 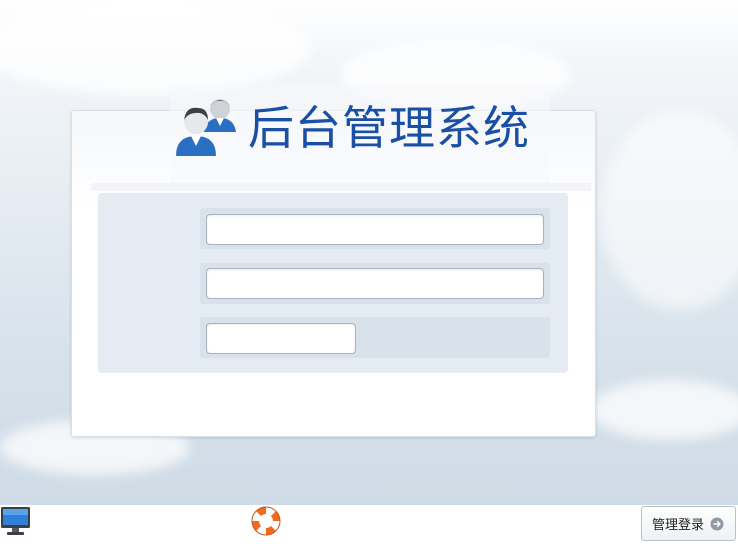 What do you see at coordinates (15, 521) in the screenshot?
I see `monitor-icon` at bounding box center [15, 521].